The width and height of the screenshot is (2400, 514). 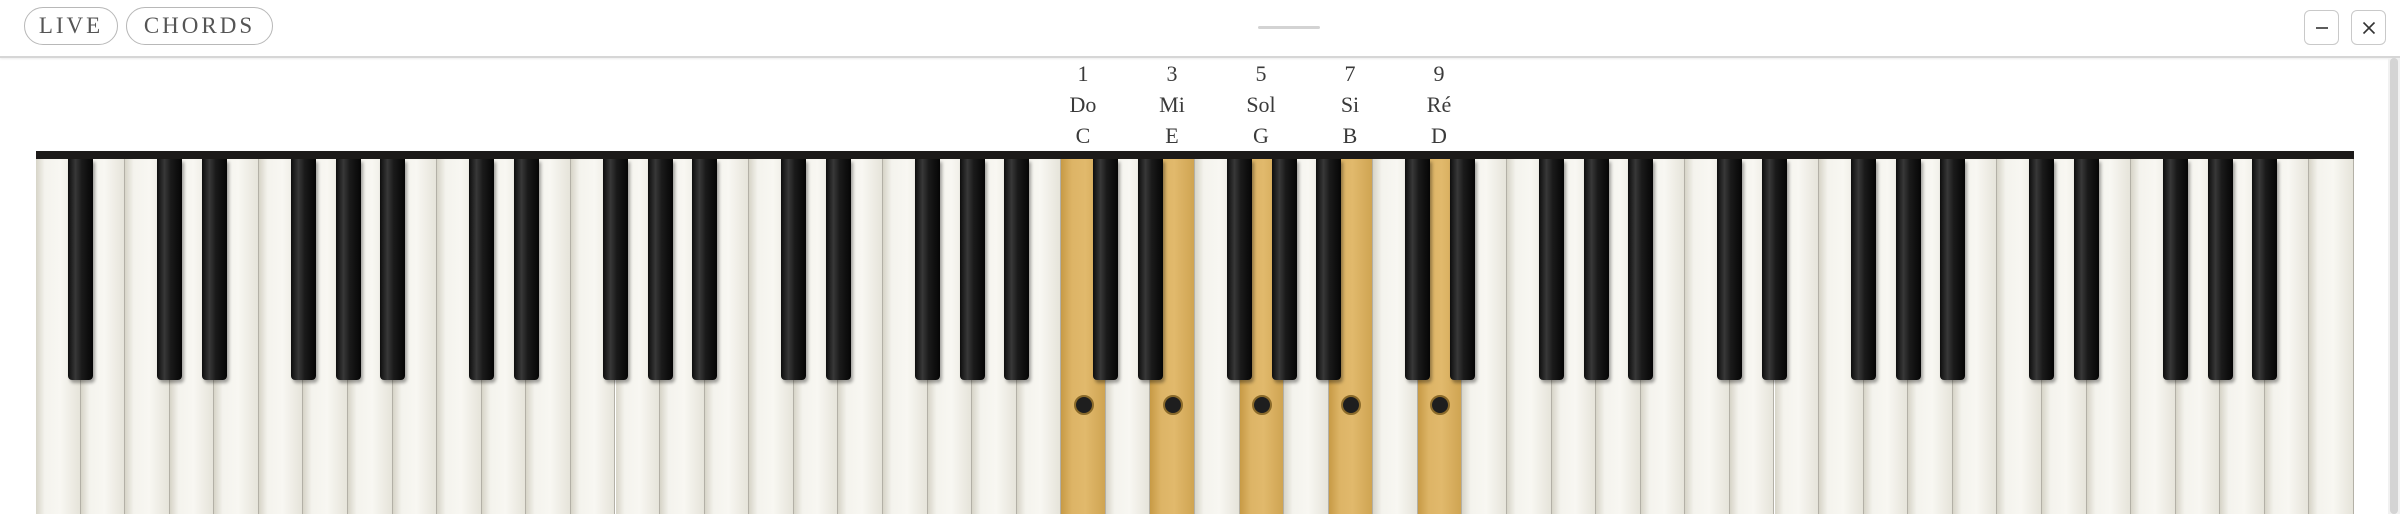 What do you see at coordinates (1195, 155) in the screenshot?
I see `keyboard-felt-strip` at bounding box center [1195, 155].